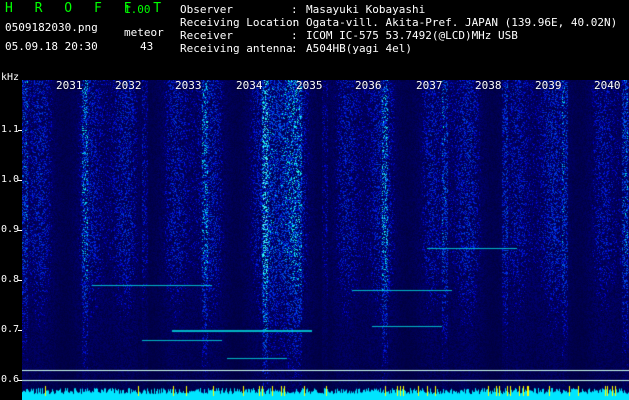  Describe the element at coordinates (206, 9) in the screenshot. I see `info-key: Observer` at that location.